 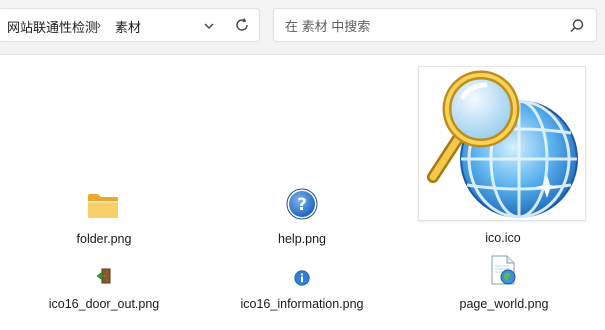 I want to click on chevron-down-icon, so click(x=209, y=26).